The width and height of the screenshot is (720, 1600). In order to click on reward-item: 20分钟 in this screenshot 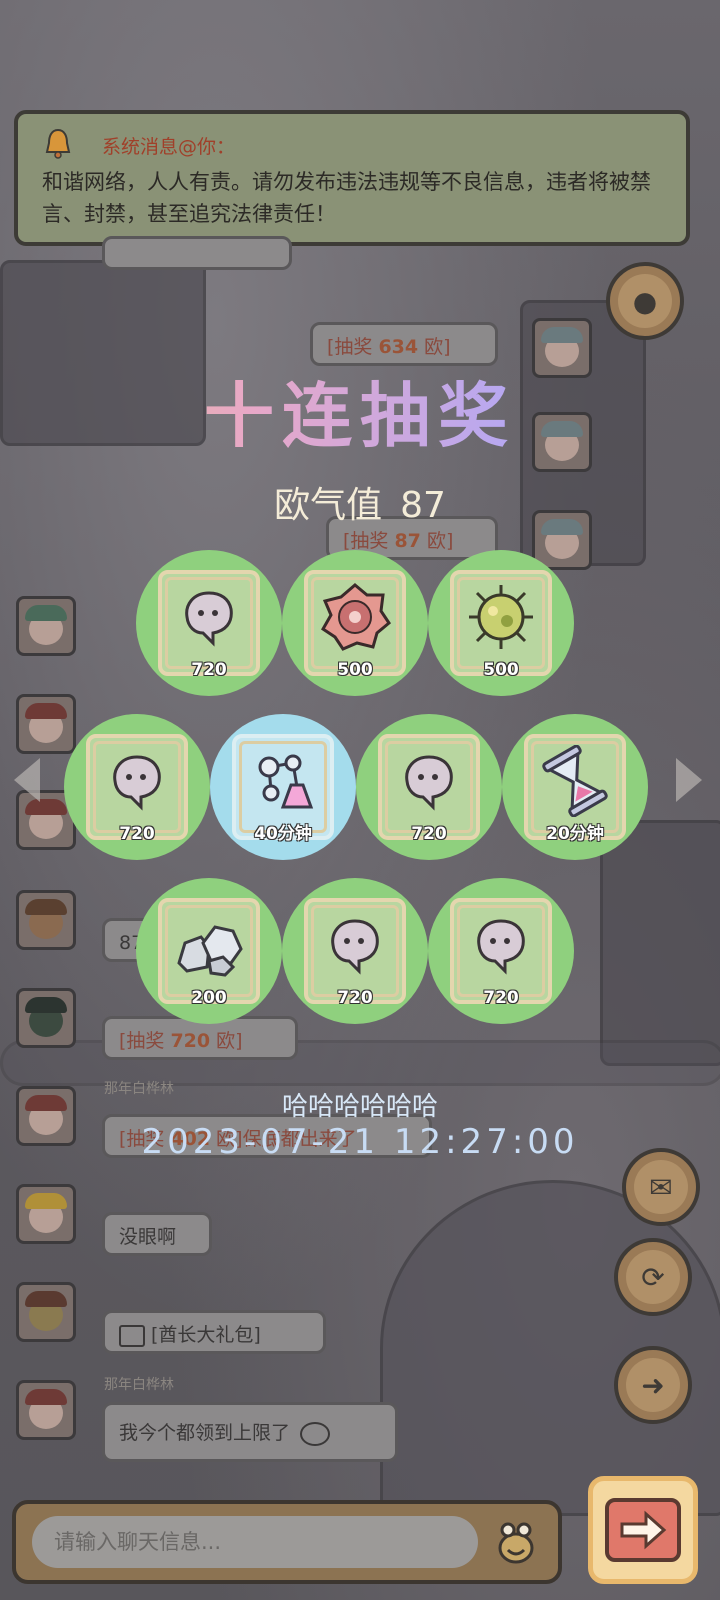, I will do `click(575, 787)`.